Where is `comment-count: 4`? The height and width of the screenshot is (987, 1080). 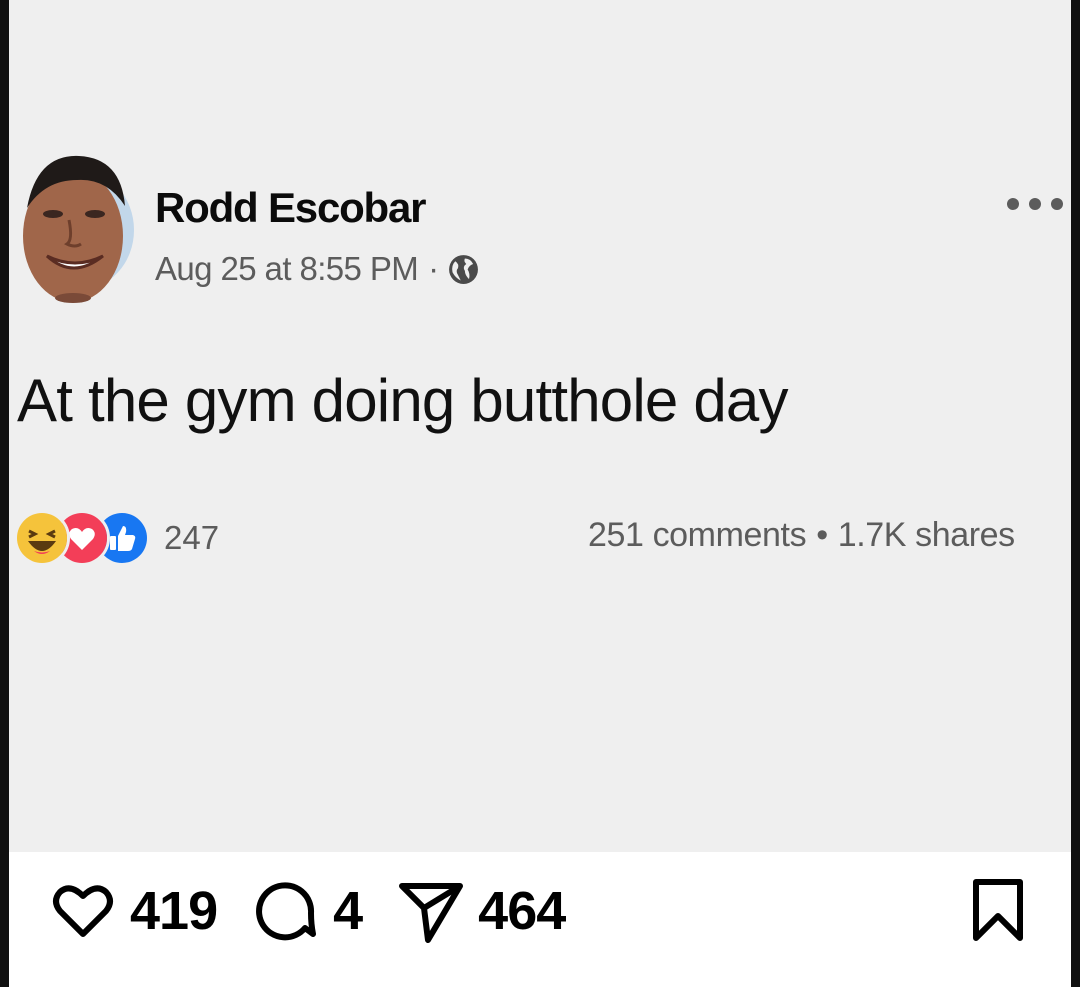 comment-count: 4 is located at coordinates (348, 911).